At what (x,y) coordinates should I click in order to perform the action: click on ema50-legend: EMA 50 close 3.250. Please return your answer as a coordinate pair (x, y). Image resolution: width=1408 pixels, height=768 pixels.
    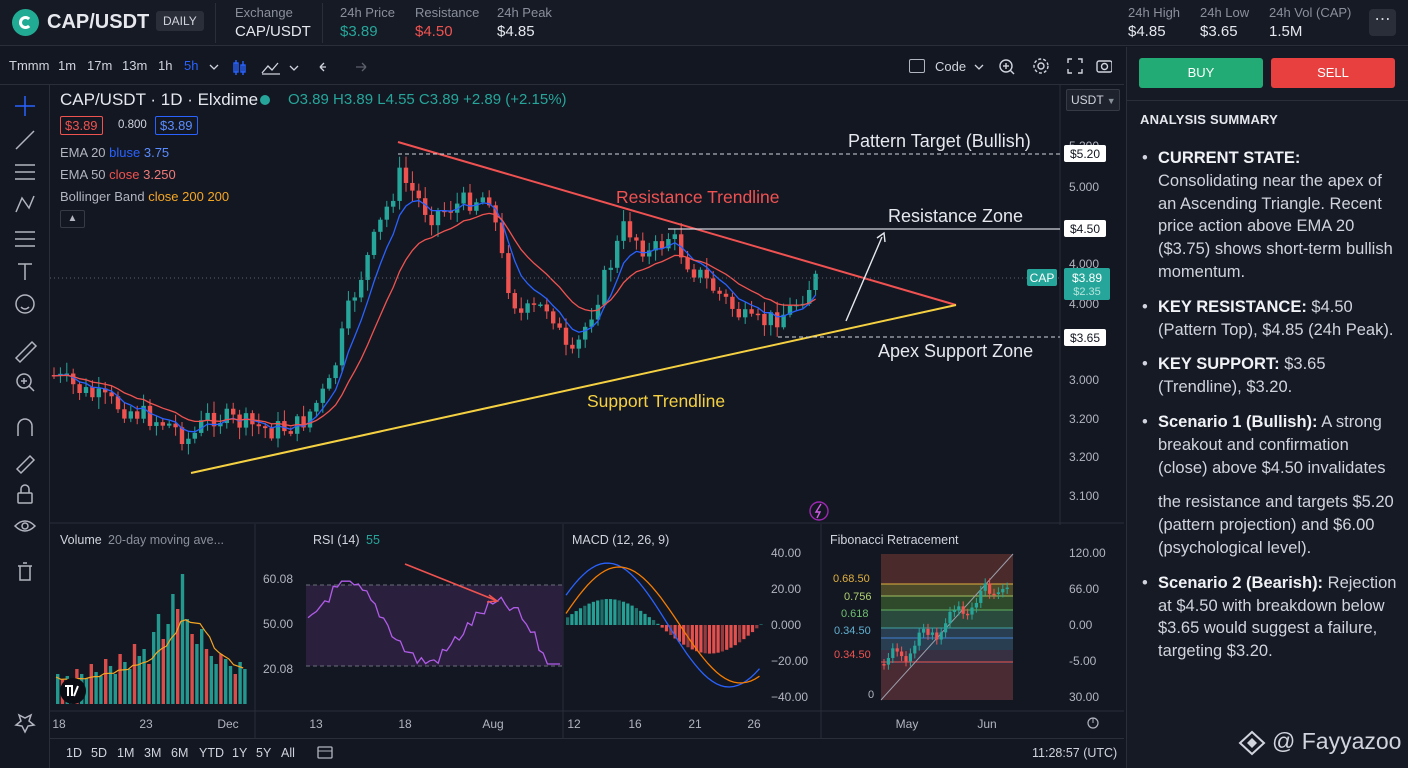
    Looking at the image, I should click on (118, 174).